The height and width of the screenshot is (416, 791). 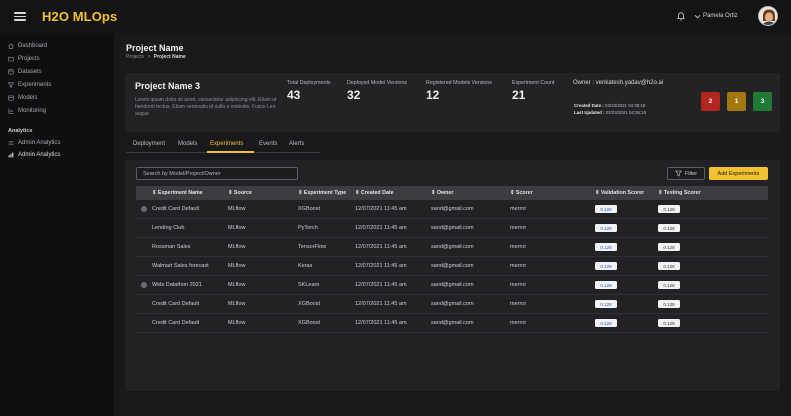 What do you see at coordinates (681, 16) in the screenshot?
I see `bell-icon` at bounding box center [681, 16].